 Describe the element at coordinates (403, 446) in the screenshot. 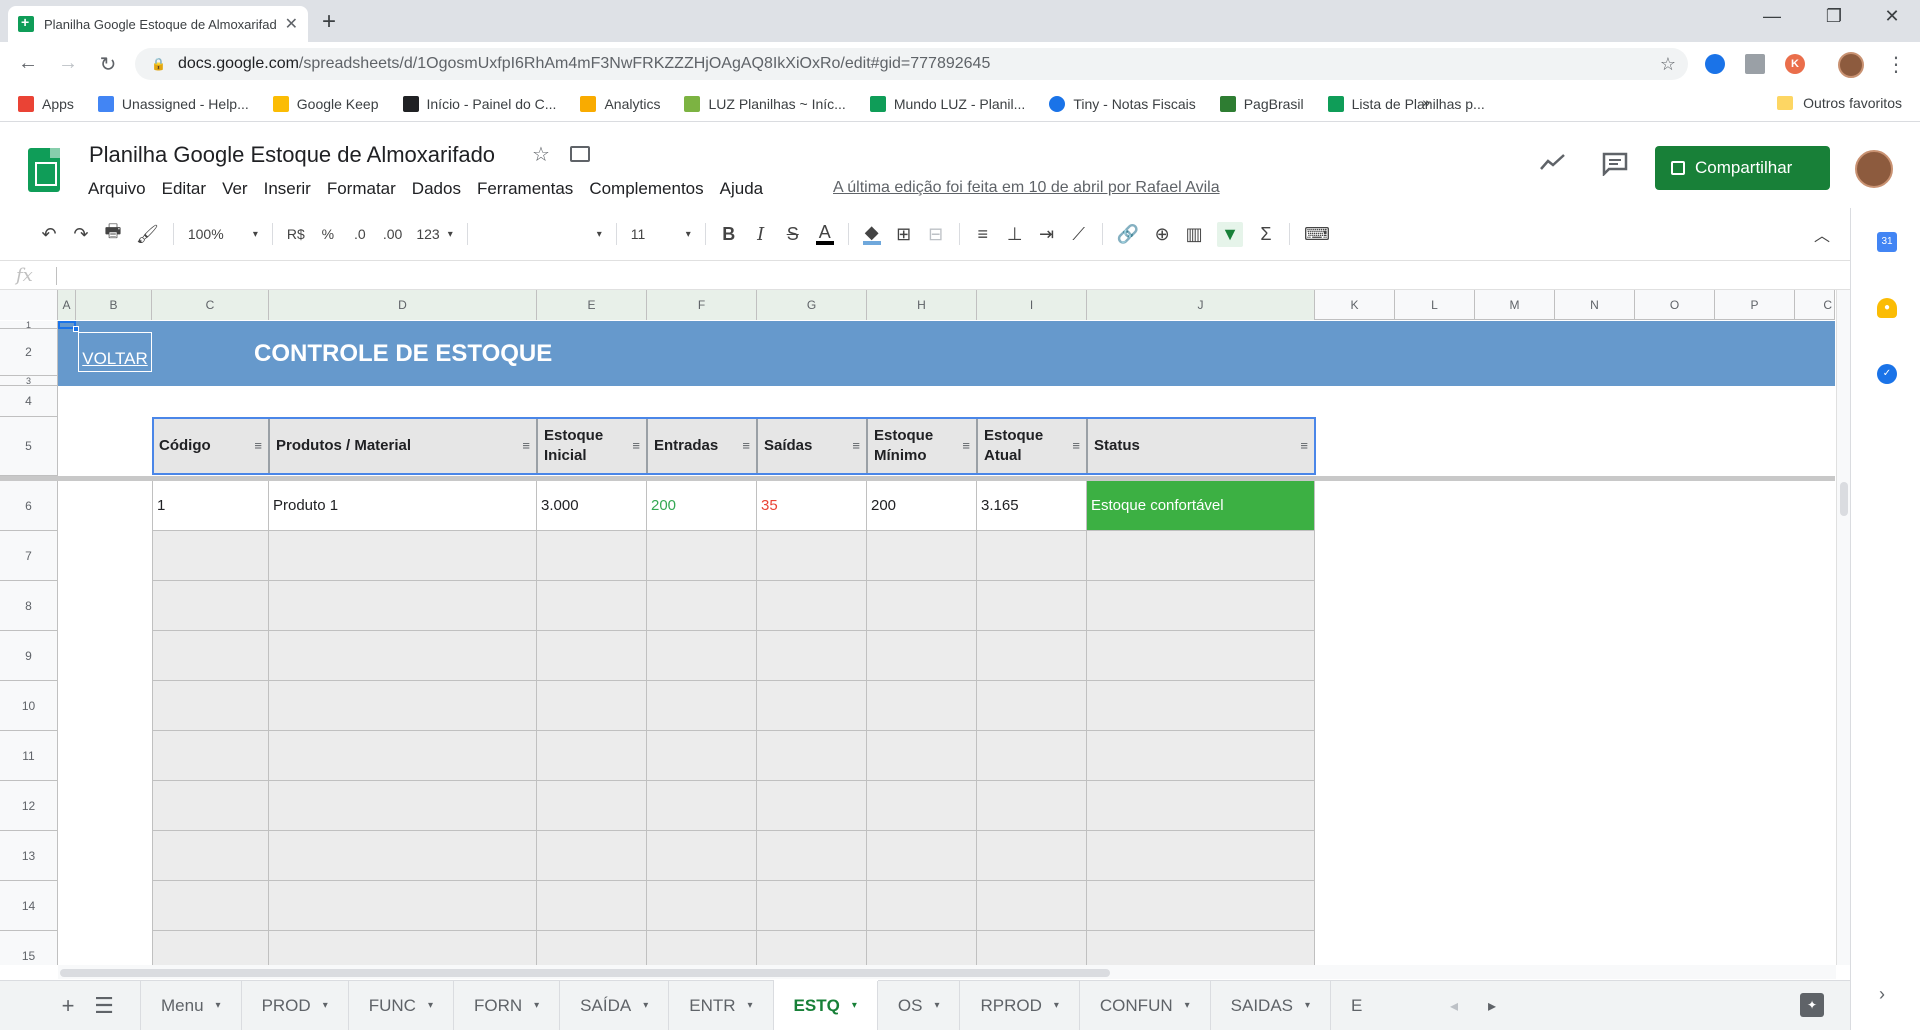

I see `table-header-produto: Produtos / Material ≡` at that location.